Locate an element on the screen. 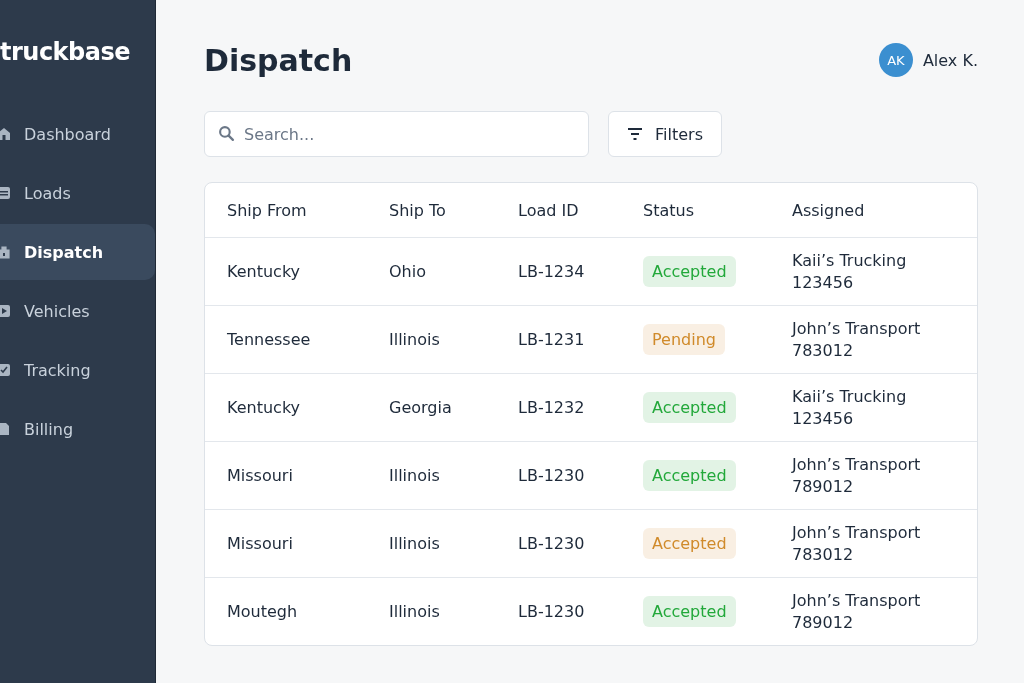  table-cell-text: Moutegh is located at coordinates (263, 611).